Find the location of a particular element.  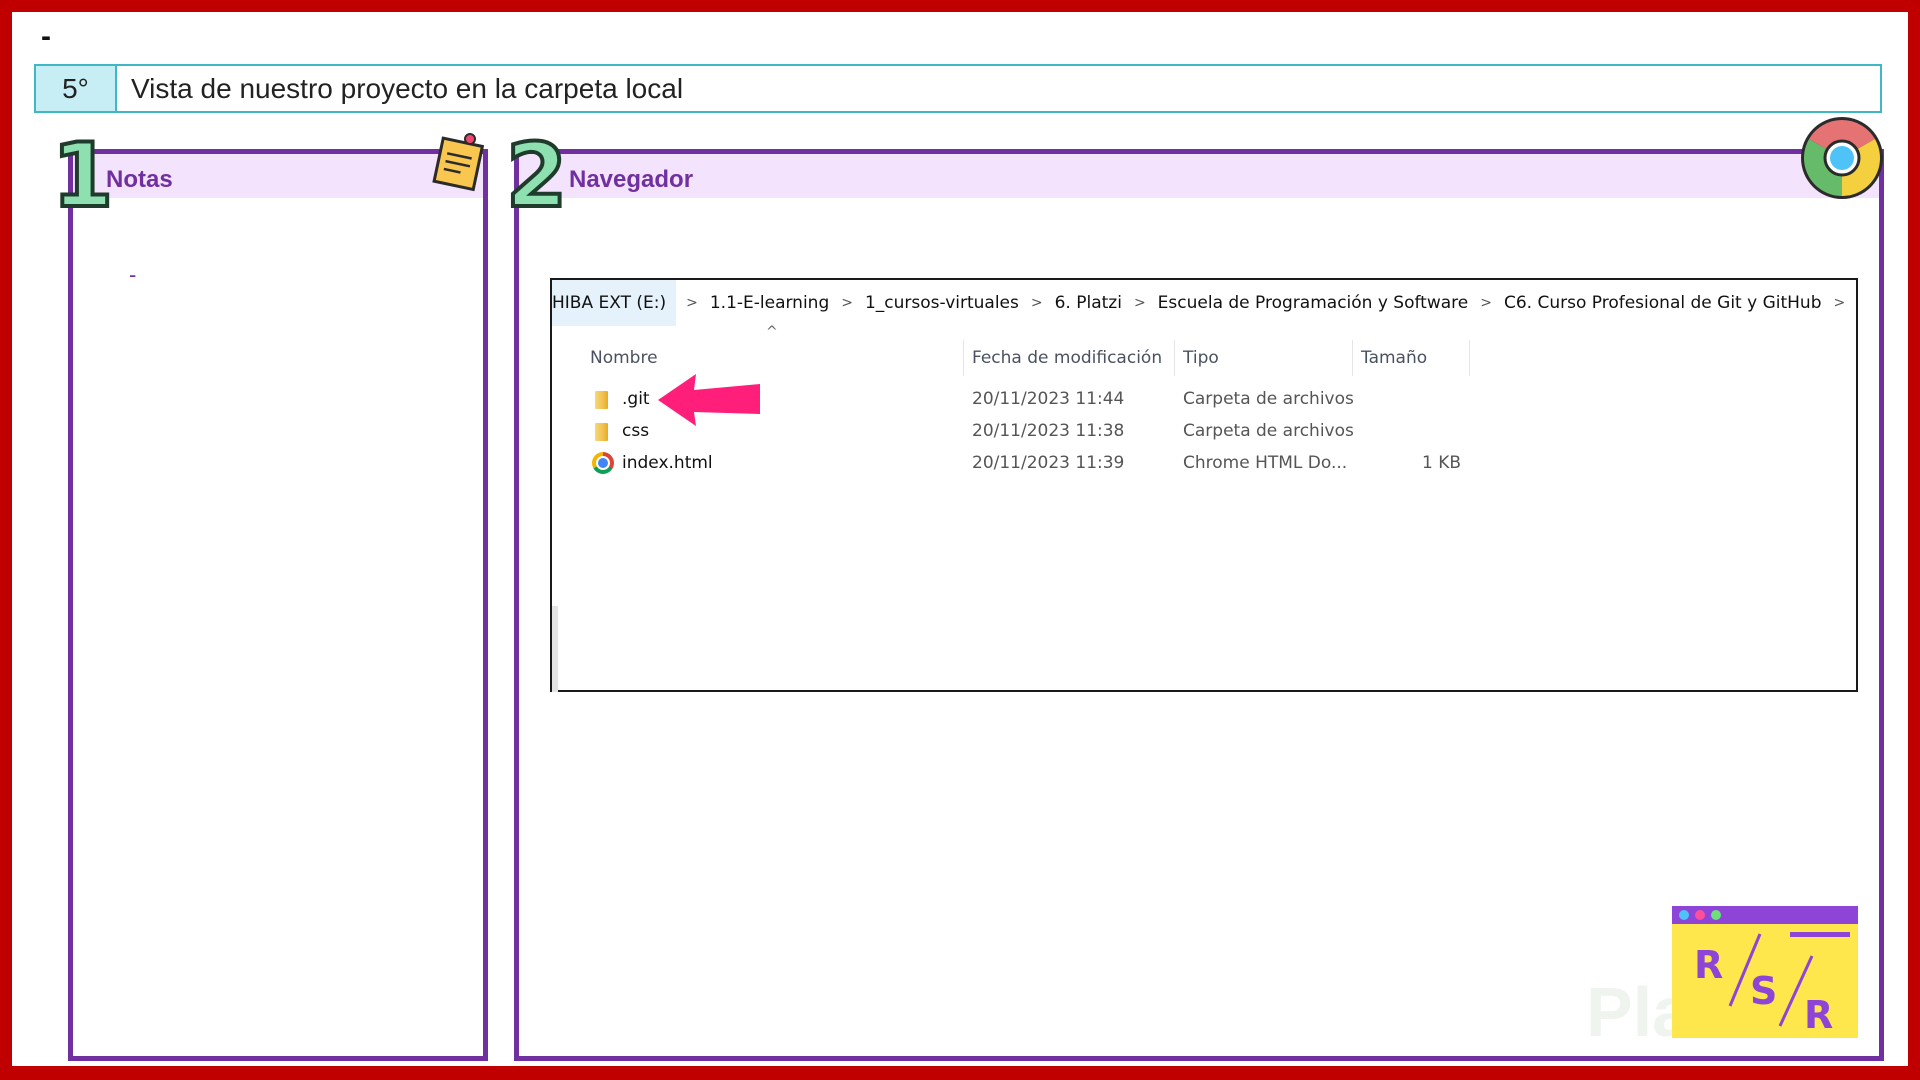

breadcrumb-item: 1_cursos-virtuales is located at coordinates (942, 303).